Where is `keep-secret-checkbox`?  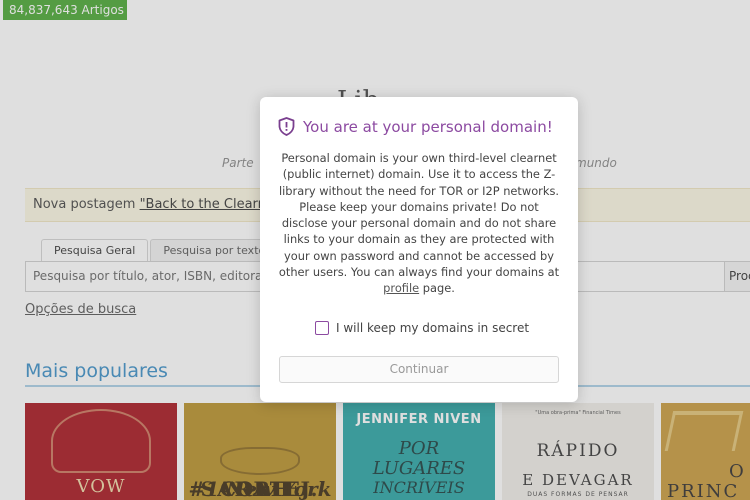
keep-secret-checkbox is located at coordinates (322, 328).